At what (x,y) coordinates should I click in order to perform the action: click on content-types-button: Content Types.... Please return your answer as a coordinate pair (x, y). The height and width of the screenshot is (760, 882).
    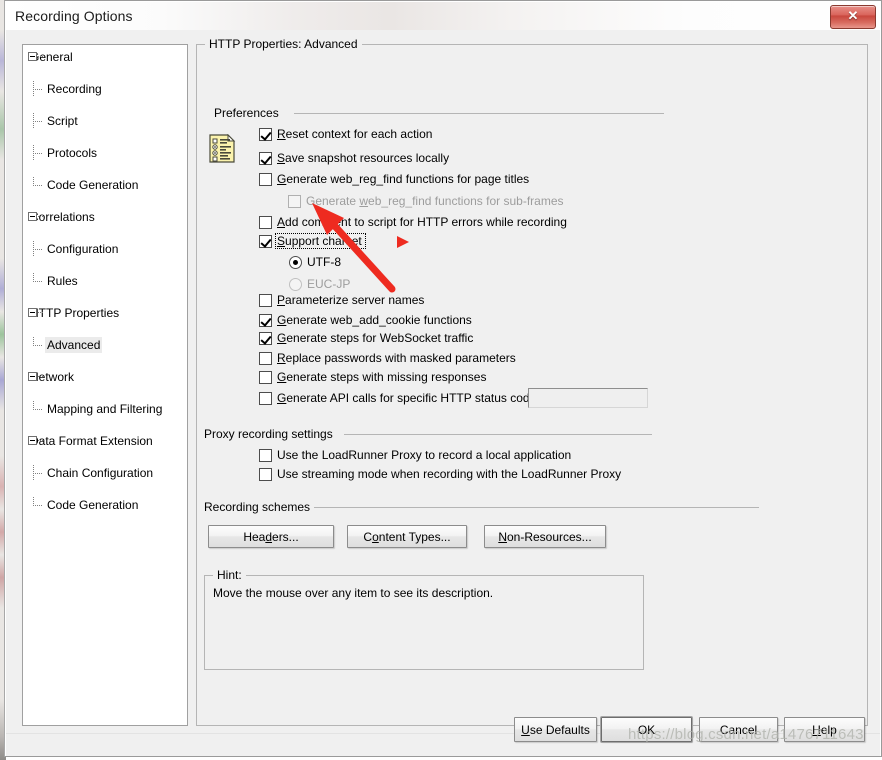
    Looking at the image, I should click on (407, 536).